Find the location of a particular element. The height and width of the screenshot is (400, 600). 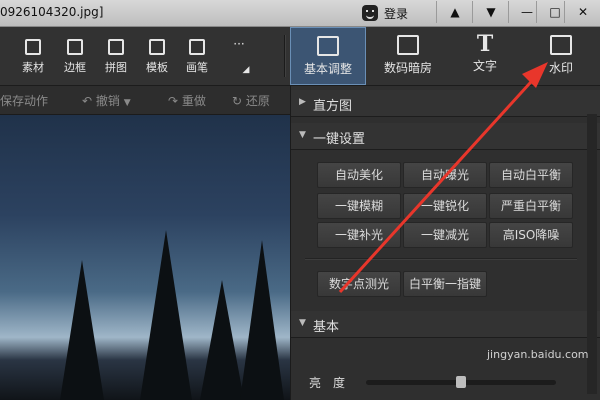

oneclick-sharpen-button: 一键锐化 is located at coordinates (445, 206).